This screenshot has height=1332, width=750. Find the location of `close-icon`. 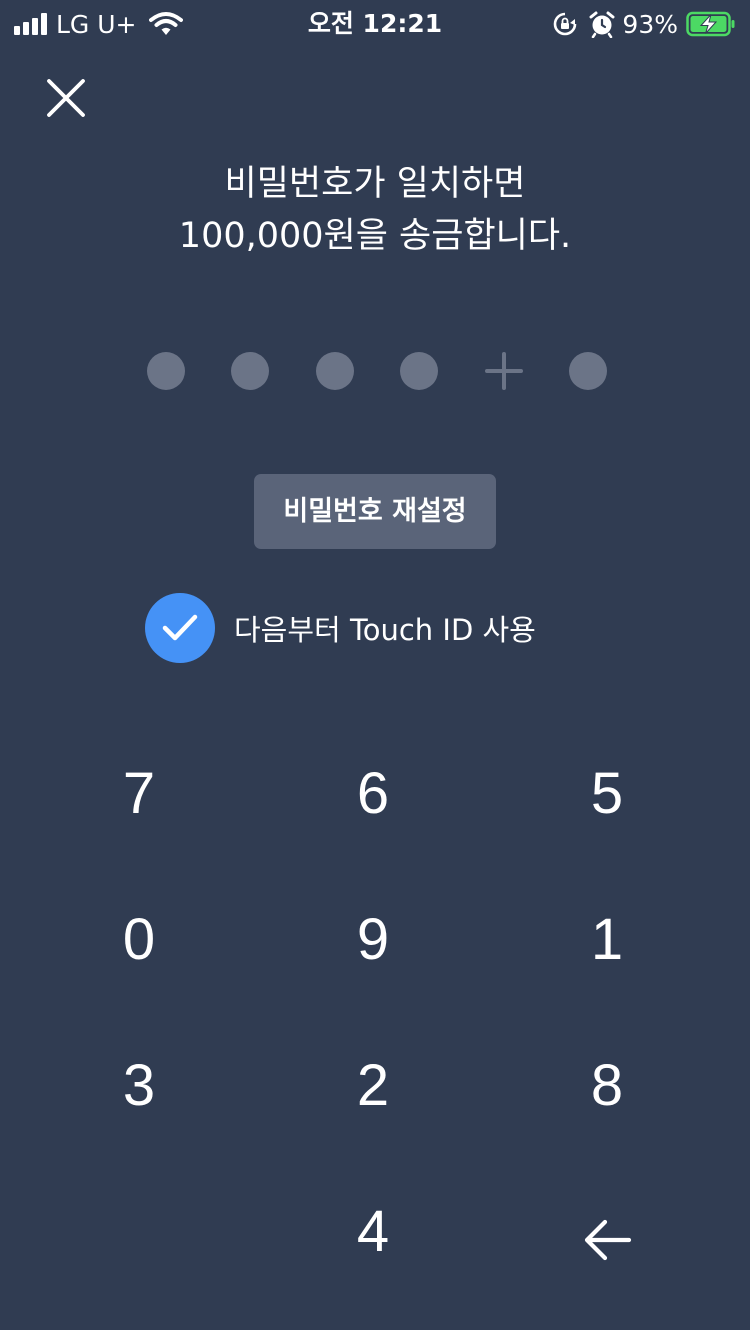

close-icon is located at coordinates (66, 98).